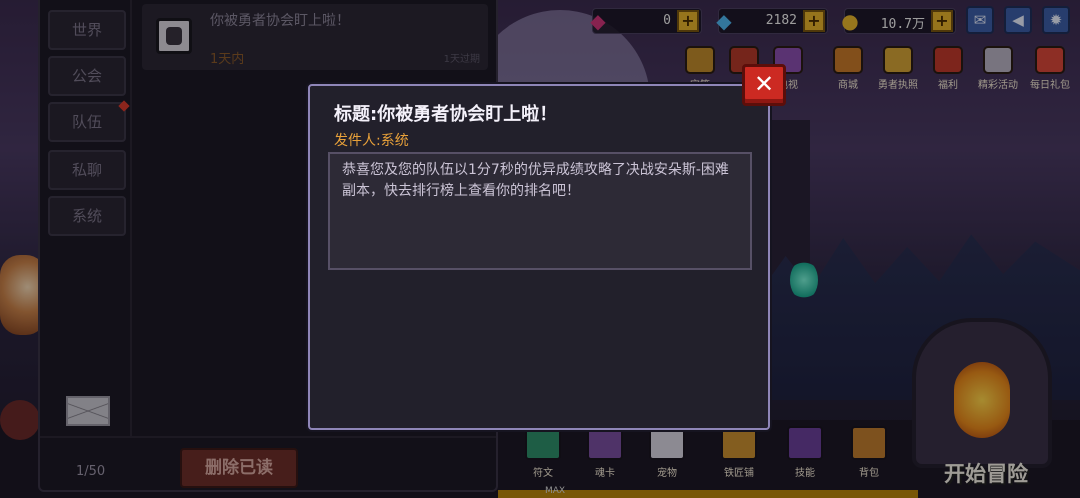 This screenshot has height=498, width=1080. Describe the element at coordinates (371, 141) in the screenshot. I see `dialog-sender: 发件人:系统` at that location.